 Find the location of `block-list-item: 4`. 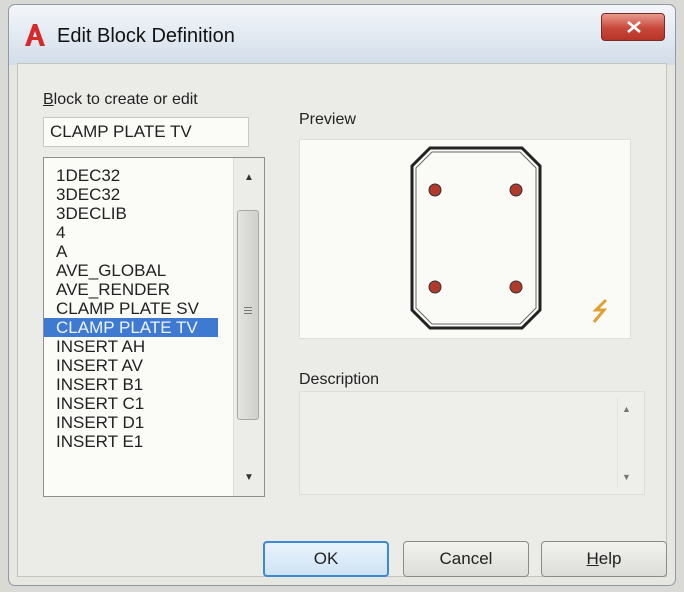

block-list-item: 4 is located at coordinates (131, 232).